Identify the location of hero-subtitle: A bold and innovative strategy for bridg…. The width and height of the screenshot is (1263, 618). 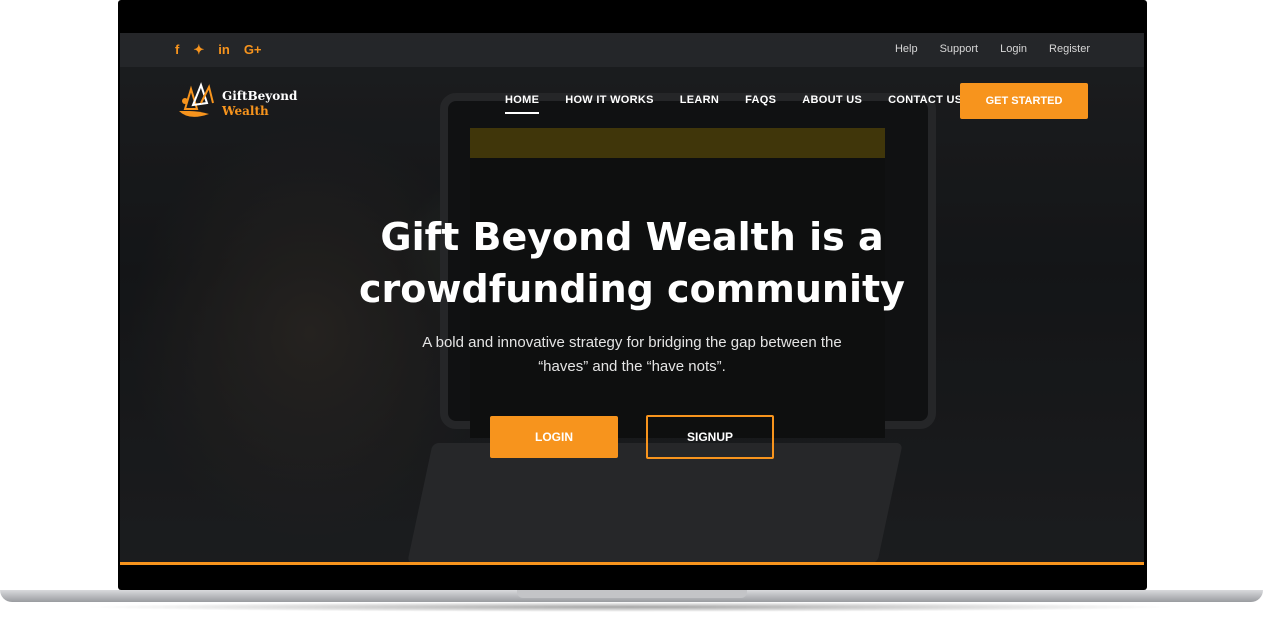
(632, 354).